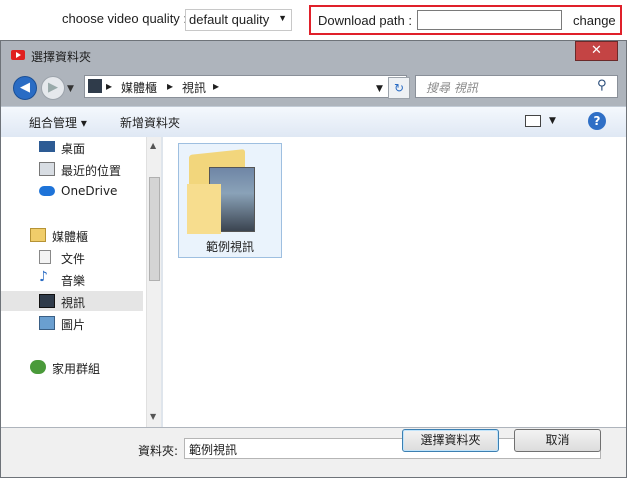 The width and height of the screenshot is (627, 478). I want to click on breadcrumb-videos: 視訊, so click(194, 87).